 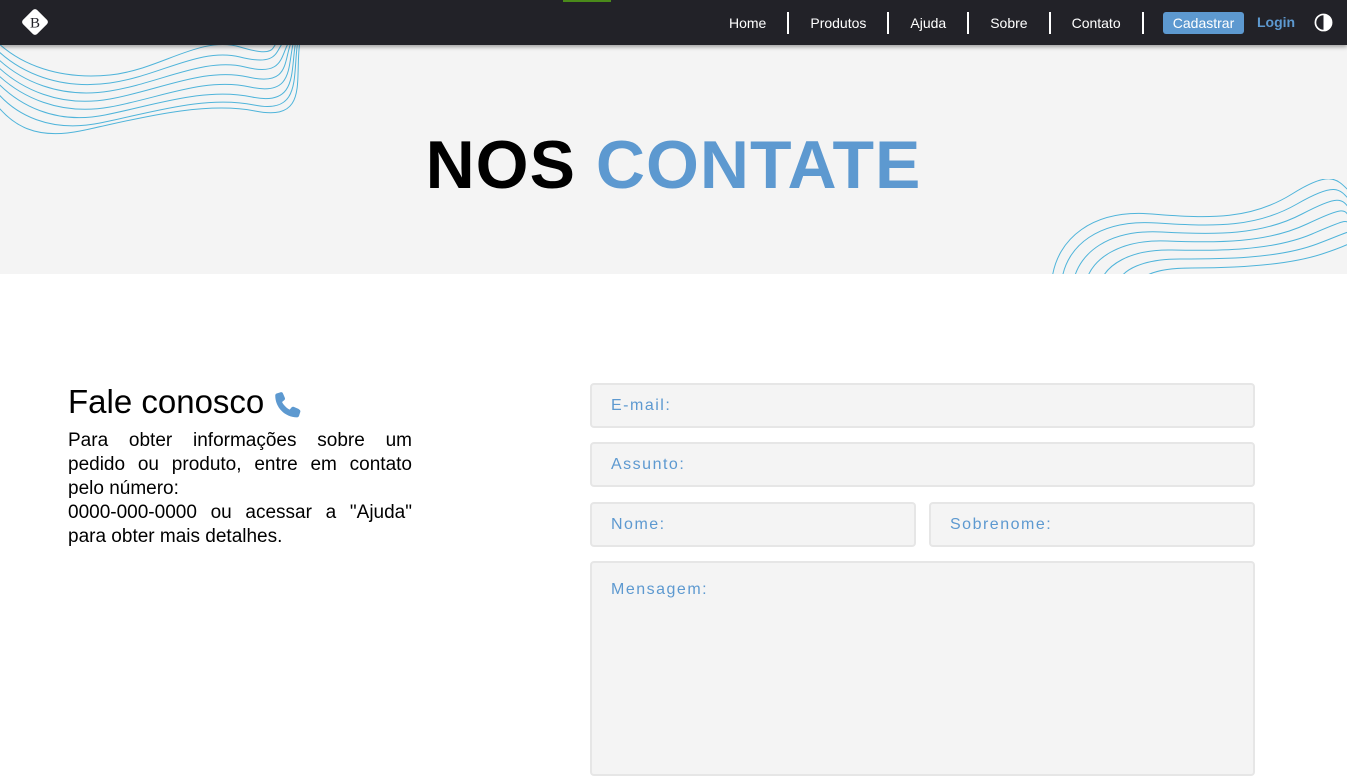 What do you see at coordinates (587, 1) in the screenshot?
I see `active-indicator` at bounding box center [587, 1].